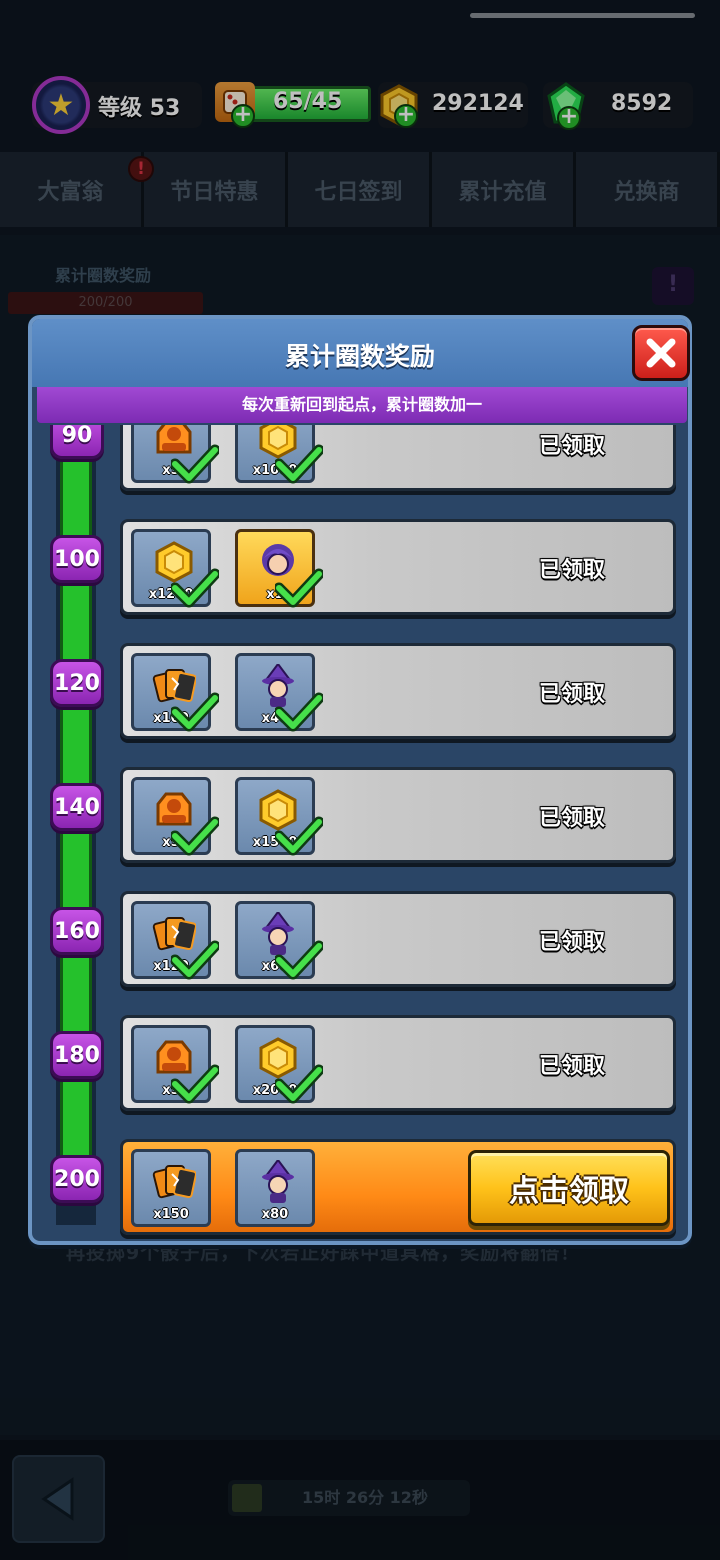 Image resolution: width=720 pixels, height=1560 pixels. Describe the element at coordinates (569, 1188) in the screenshot. I see `claim-button: 点击领取` at that location.